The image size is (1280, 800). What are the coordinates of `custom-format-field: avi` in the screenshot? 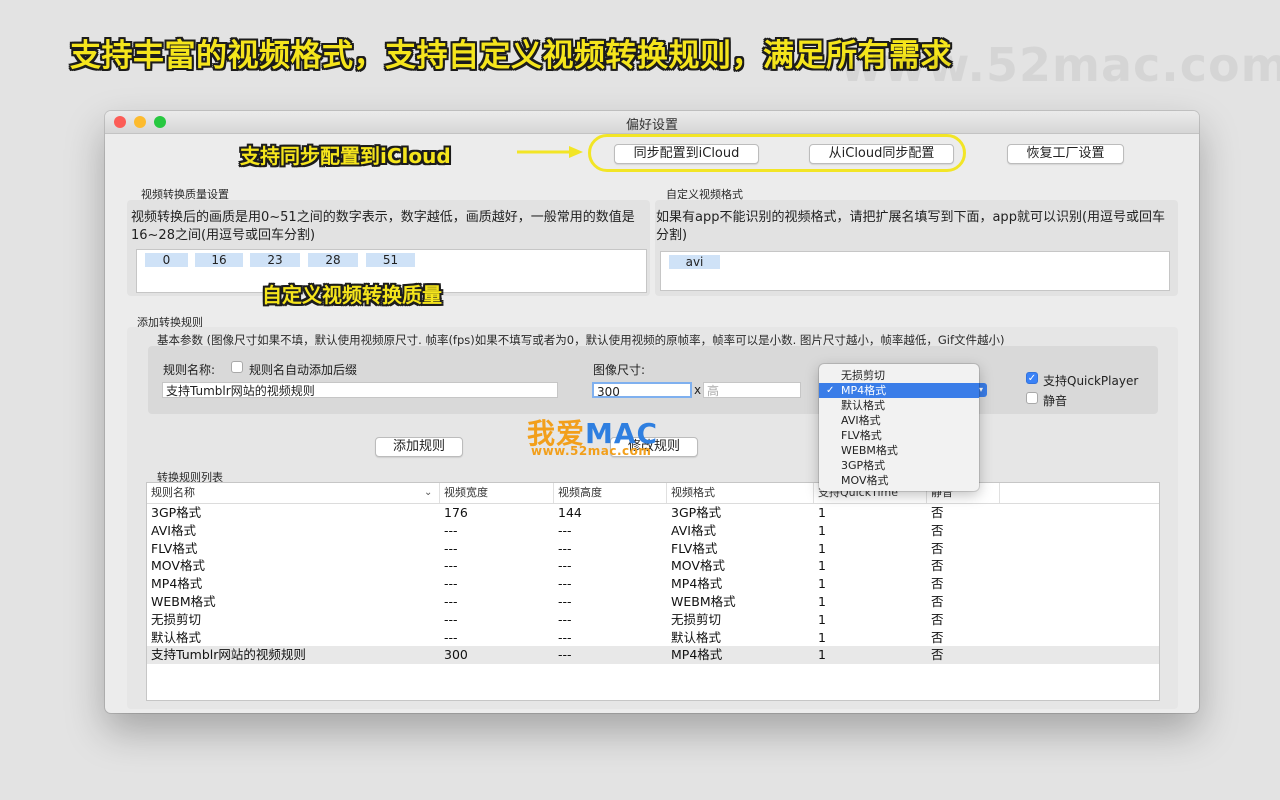 It's located at (915, 271).